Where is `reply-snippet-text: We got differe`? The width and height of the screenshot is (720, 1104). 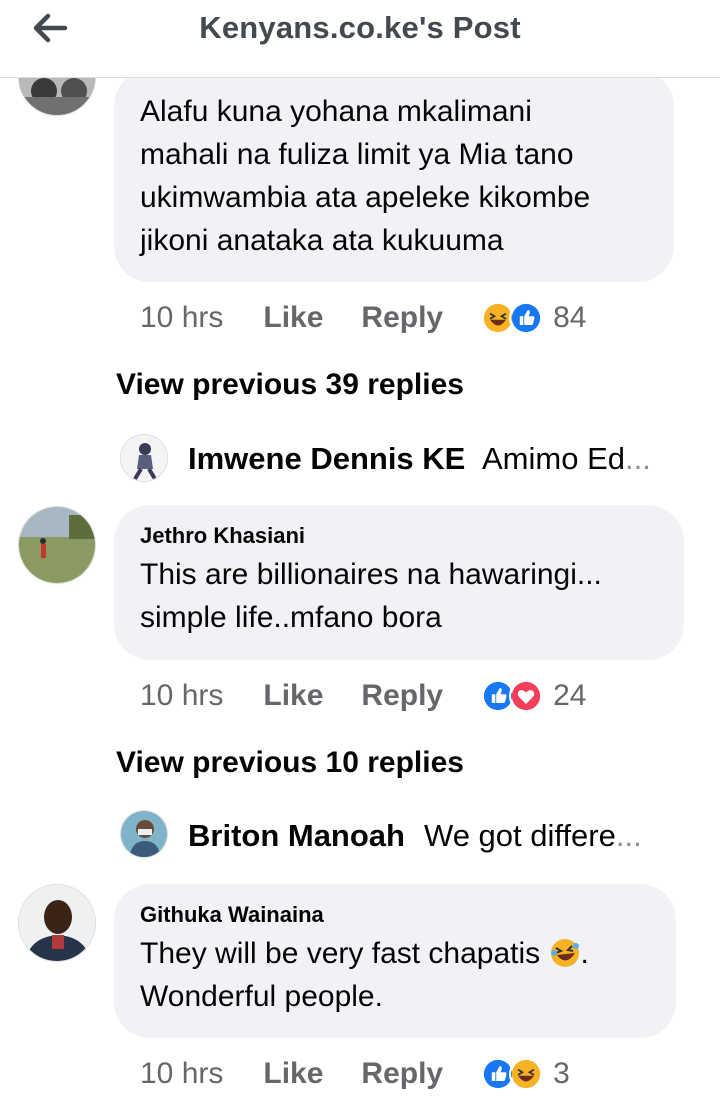 reply-snippet-text: We got differe is located at coordinates (520, 835).